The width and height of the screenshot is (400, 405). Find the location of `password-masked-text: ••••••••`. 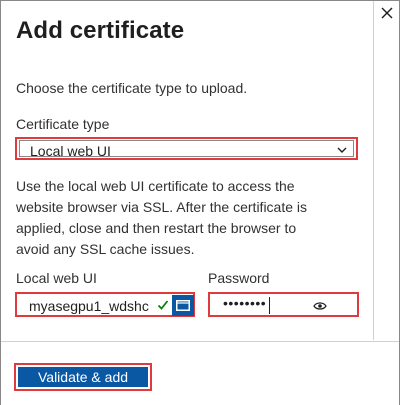

password-masked-text: •••••••• is located at coordinates (245, 303).